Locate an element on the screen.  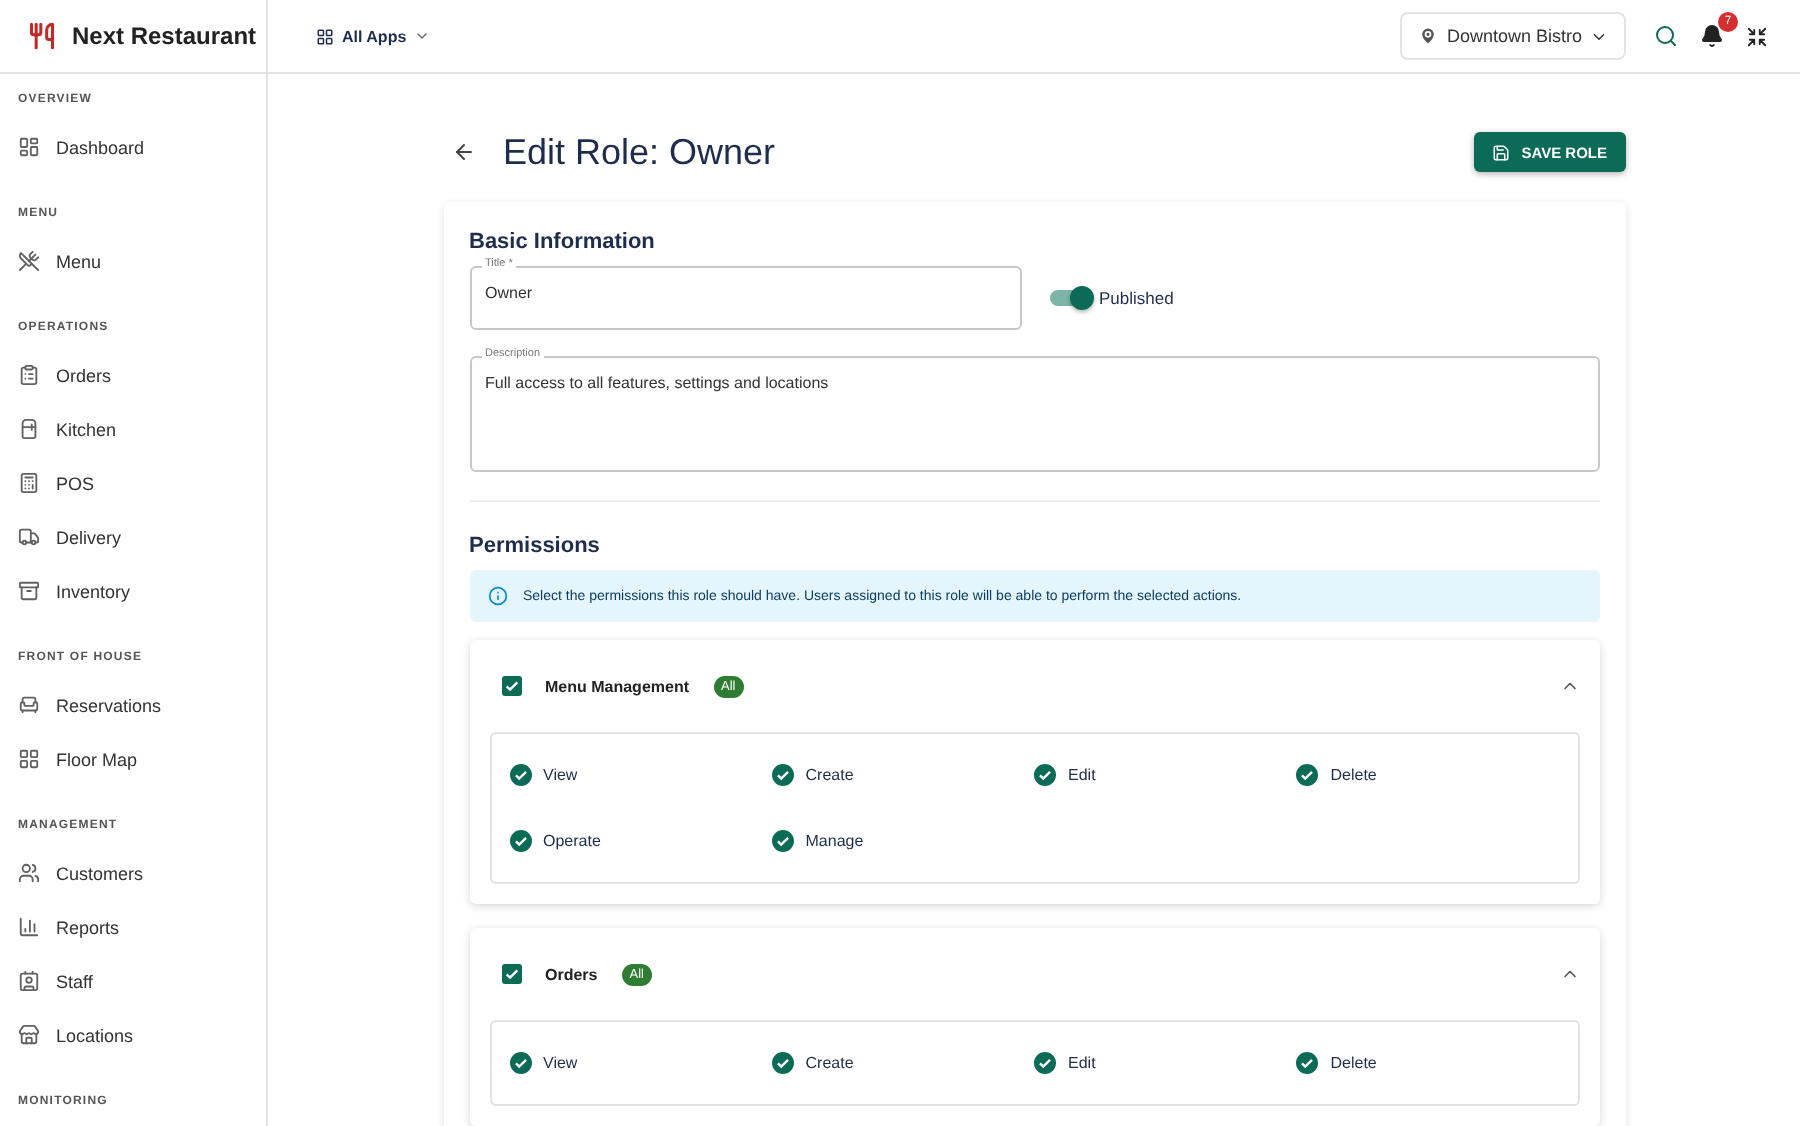
sidebar-item: Dashboard is located at coordinates (142, 147).